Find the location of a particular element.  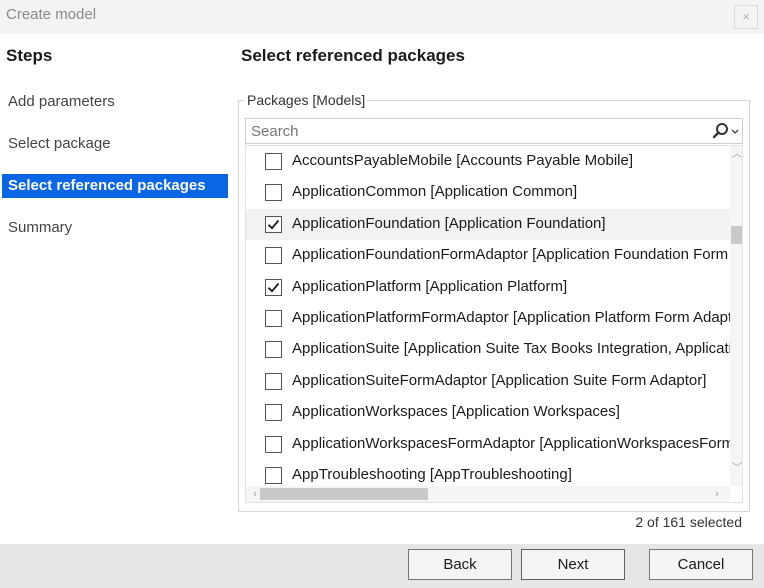

next-button: Next is located at coordinates (573, 564).